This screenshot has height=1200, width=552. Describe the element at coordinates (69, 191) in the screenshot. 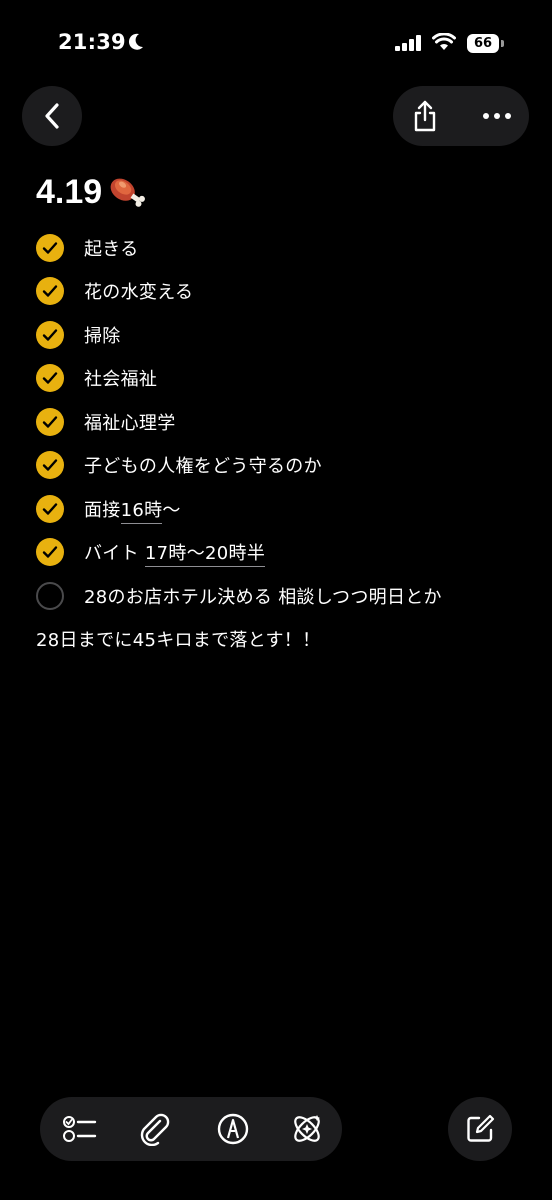

I see `note-title-text: 4.19` at that location.